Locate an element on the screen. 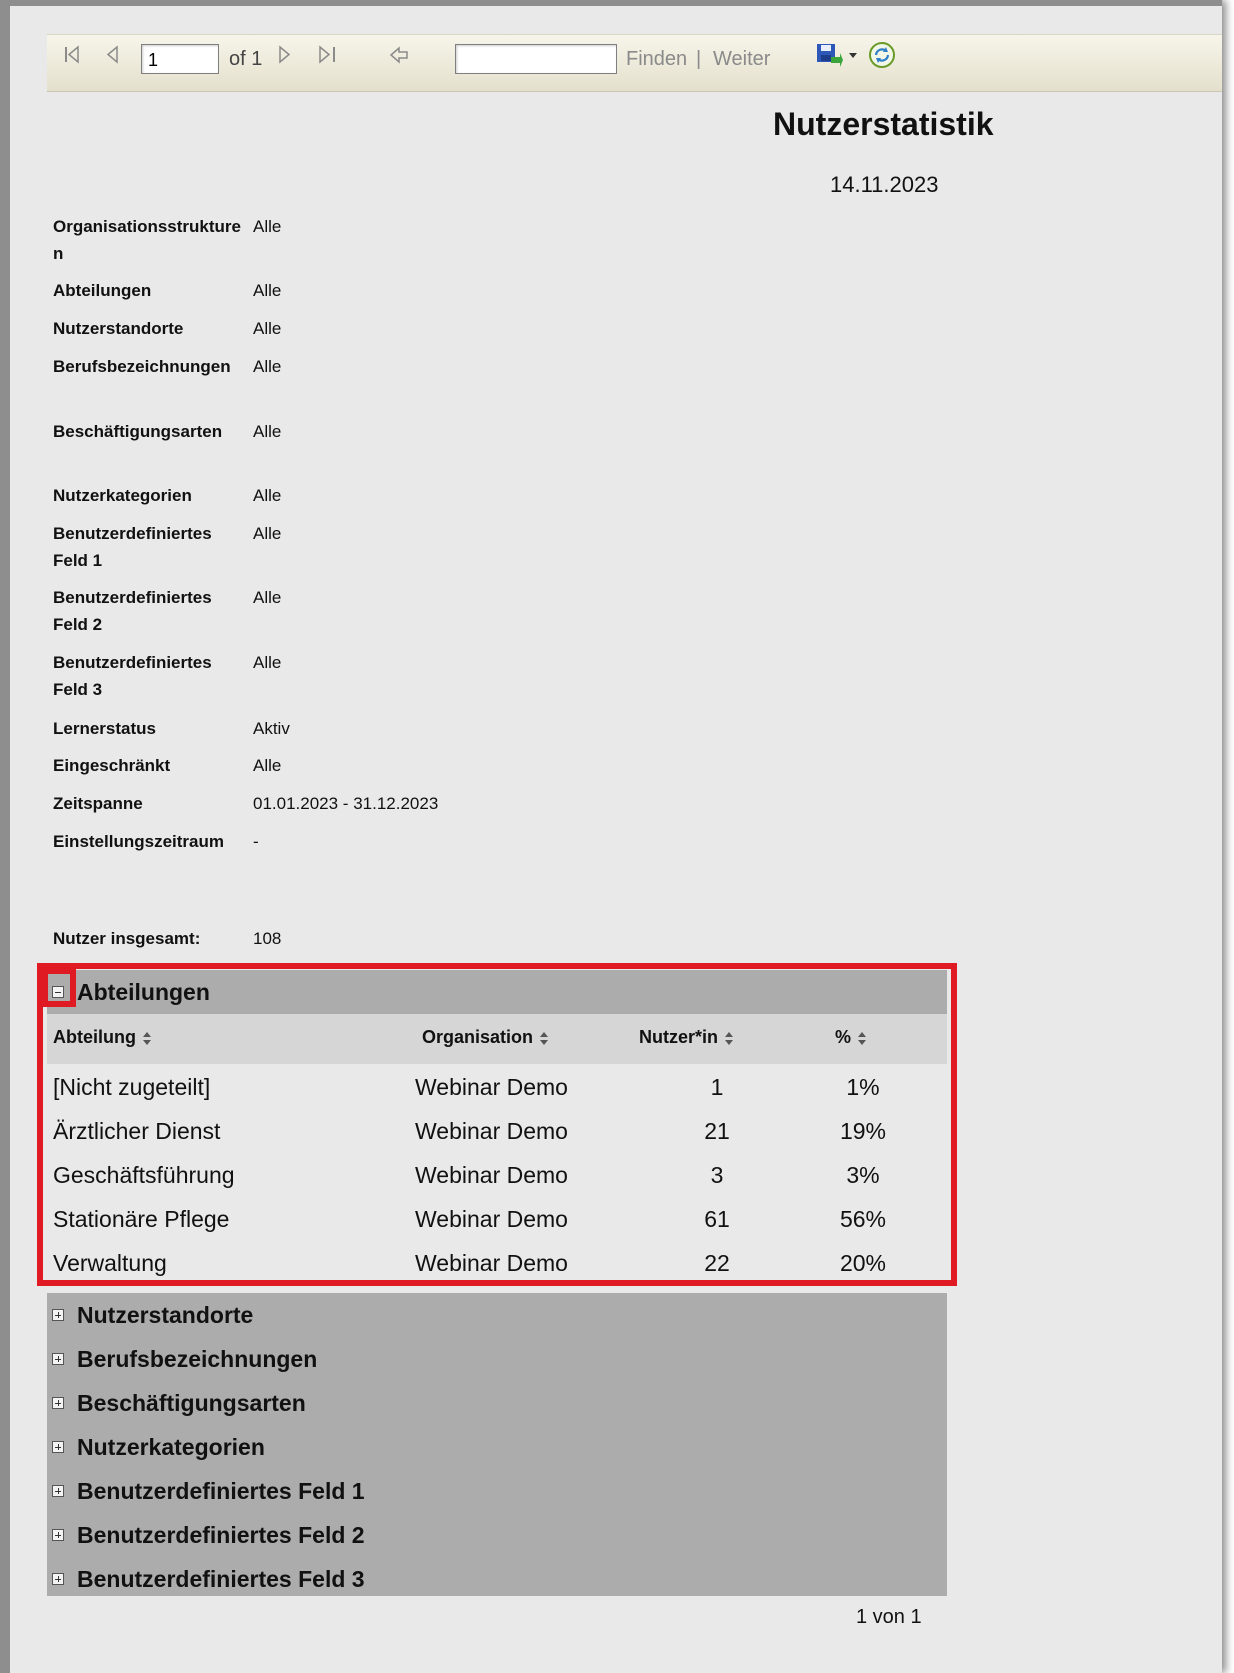 This screenshot has width=1234, height=1673. param-label-feld-1: Benutzerdefiniertes Feld 1 is located at coordinates (132, 547).